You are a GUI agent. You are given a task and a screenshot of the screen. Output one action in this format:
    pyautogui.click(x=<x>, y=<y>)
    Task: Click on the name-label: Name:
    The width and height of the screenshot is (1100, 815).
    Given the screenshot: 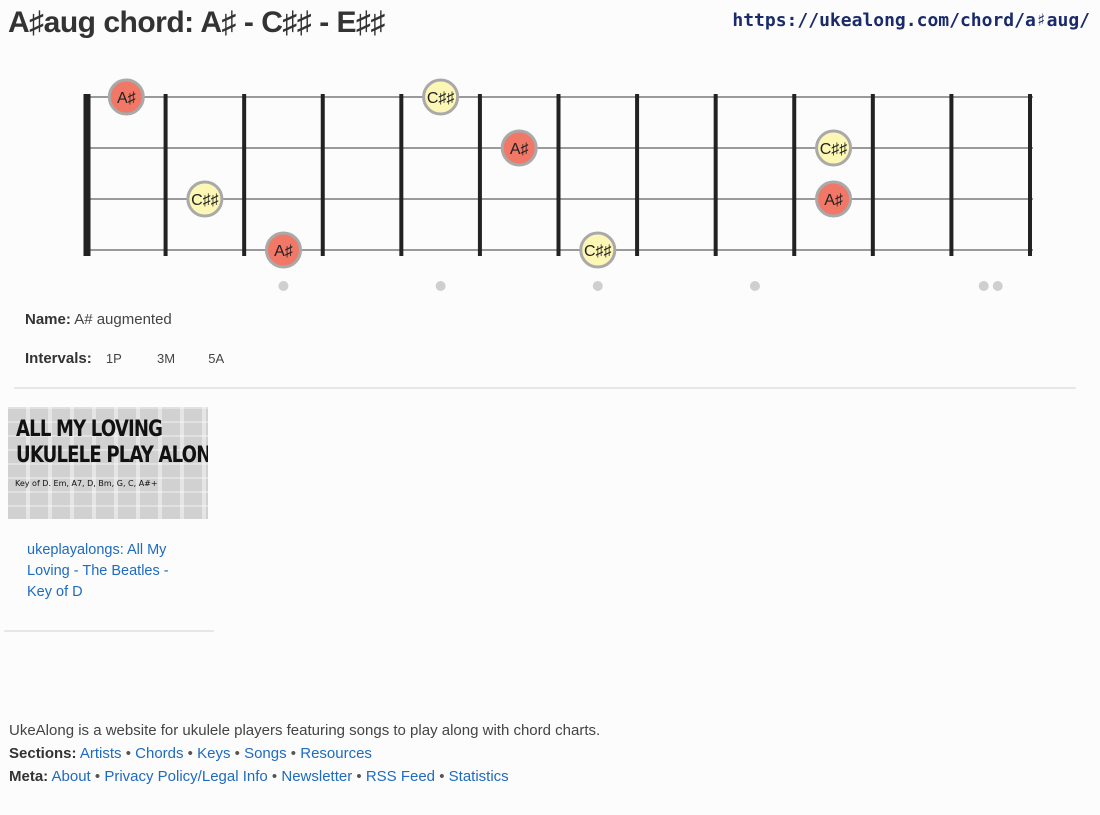 What is the action you would take?
    pyautogui.click(x=48, y=319)
    